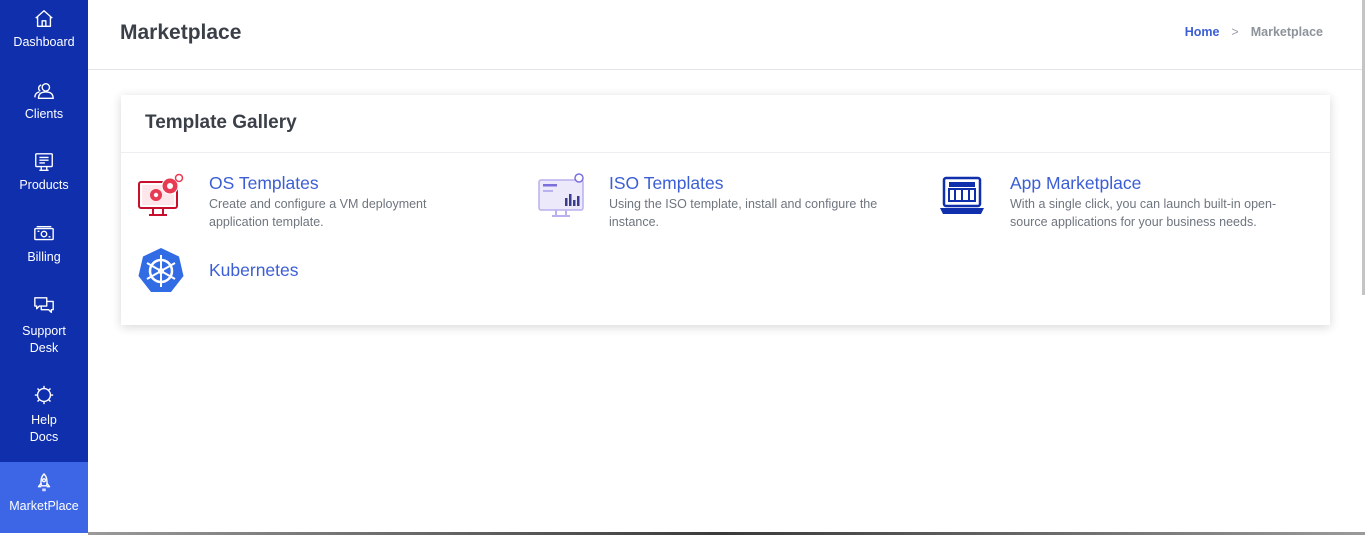 Image resolution: width=1365 pixels, height=535 pixels. Describe the element at coordinates (44, 395) in the screenshot. I see `gear-icon` at that location.